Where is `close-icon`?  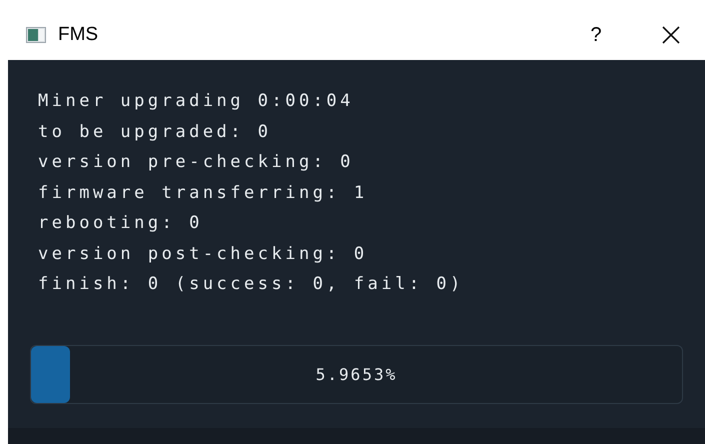
close-icon is located at coordinates (671, 35).